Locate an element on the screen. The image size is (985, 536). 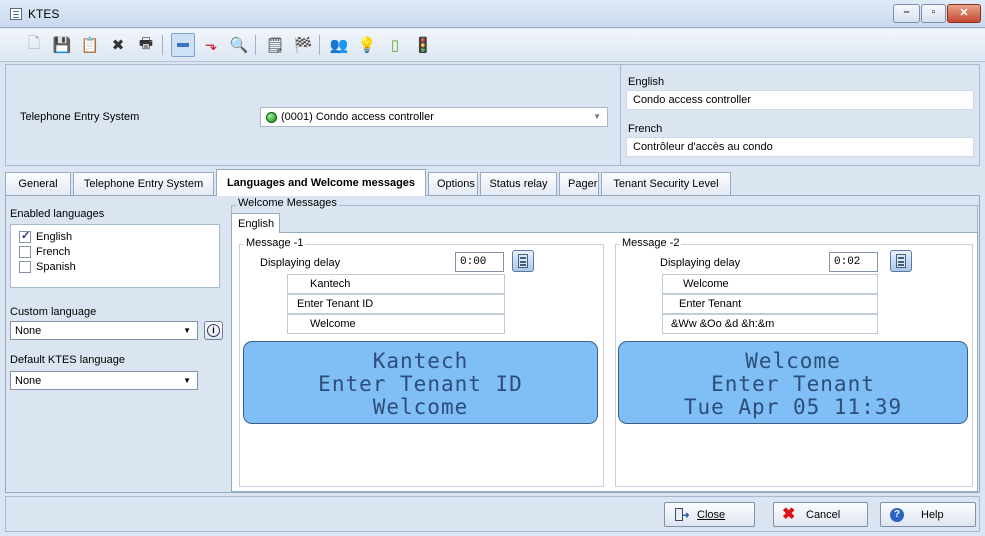
new-button: 🗋 is located at coordinates (34, 45).